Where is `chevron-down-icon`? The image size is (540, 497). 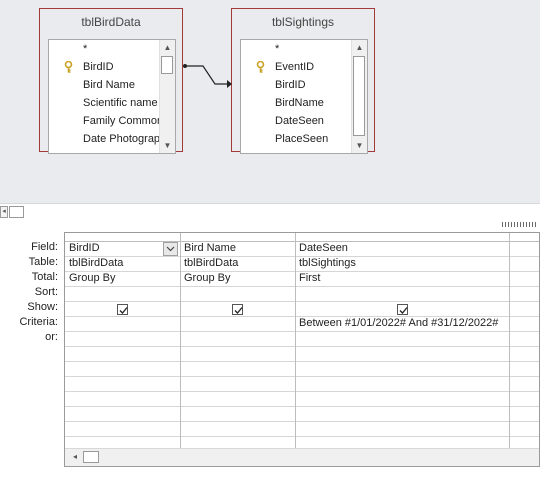
chevron-down-icon is located at coordinates (170, 249).